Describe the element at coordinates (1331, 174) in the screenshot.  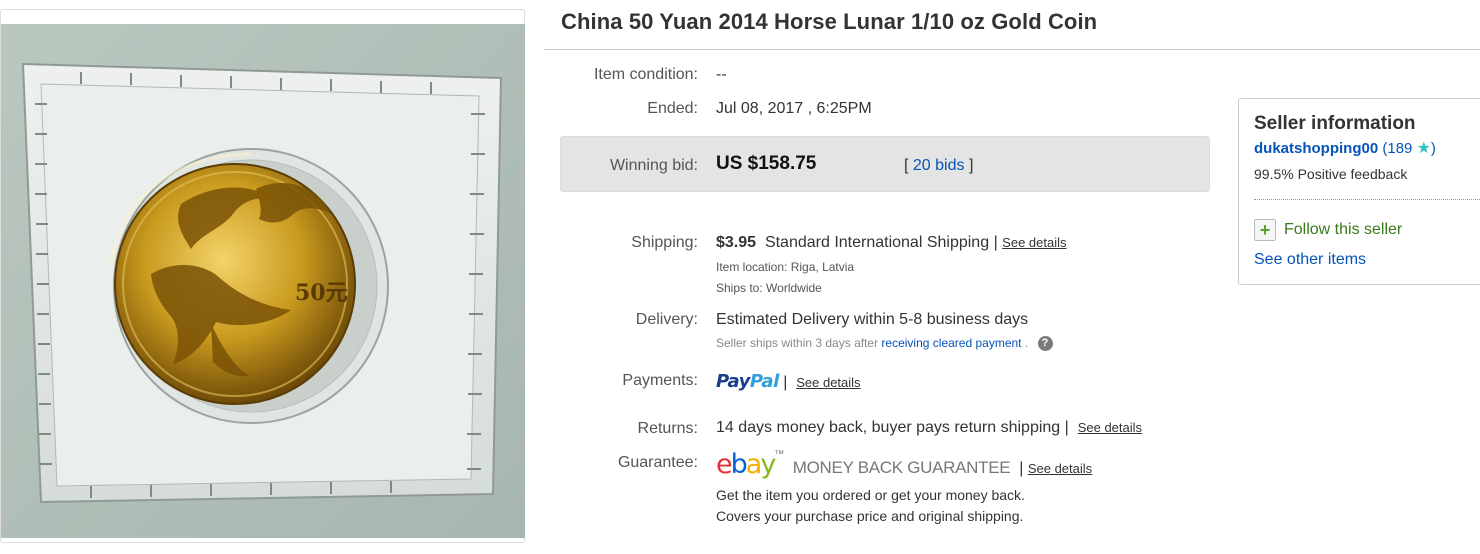
I see `positive-feedback: 99.5% Positive feedback` at that location.